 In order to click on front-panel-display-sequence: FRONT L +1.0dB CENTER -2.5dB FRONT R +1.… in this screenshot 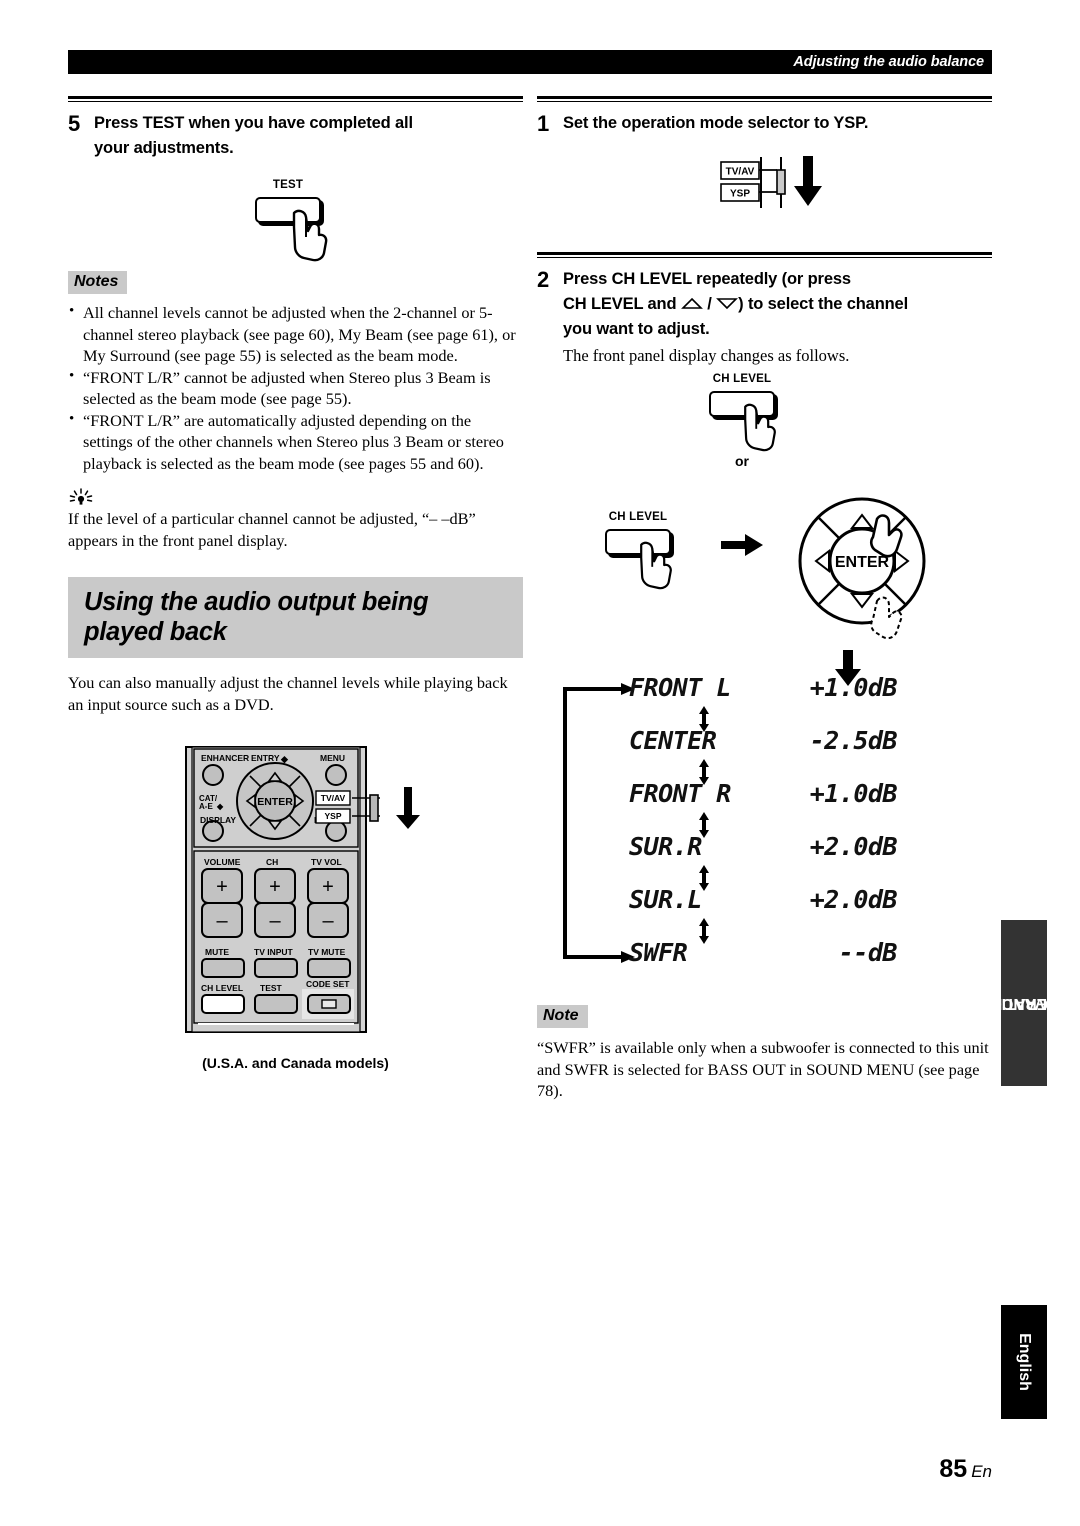, I will do `click(764, 828)`.